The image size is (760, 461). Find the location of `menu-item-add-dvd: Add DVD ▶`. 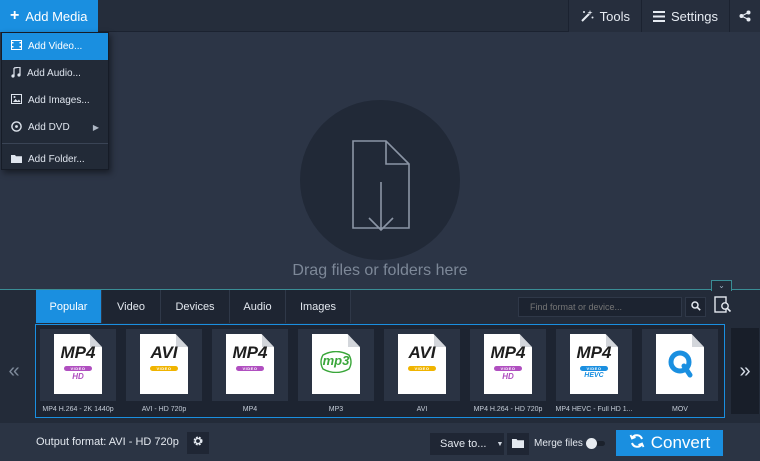

menu-item-add-dvd: Add DVD ▶ is located at coordinates (55, 127).